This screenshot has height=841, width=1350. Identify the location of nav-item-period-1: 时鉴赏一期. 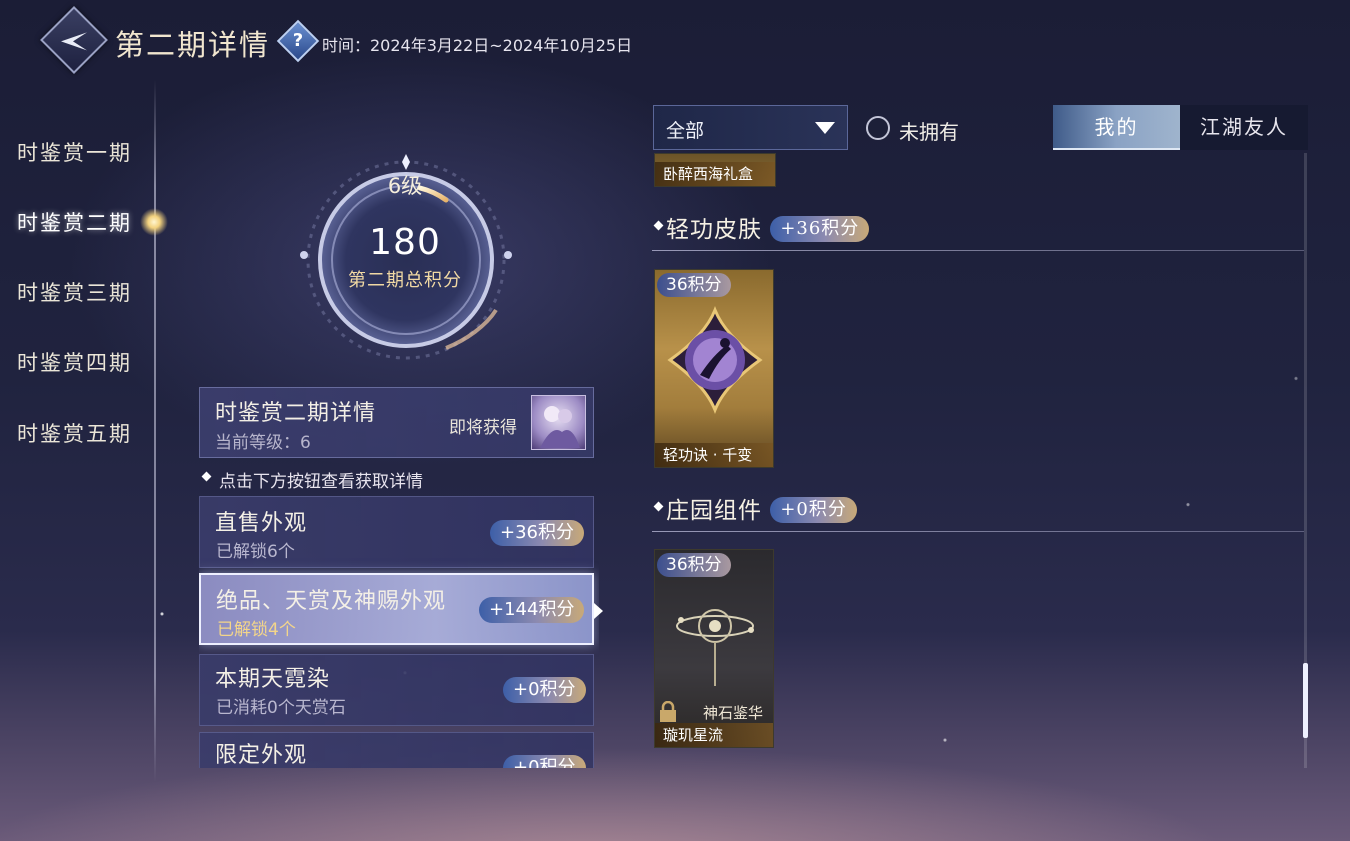
(75, 153).